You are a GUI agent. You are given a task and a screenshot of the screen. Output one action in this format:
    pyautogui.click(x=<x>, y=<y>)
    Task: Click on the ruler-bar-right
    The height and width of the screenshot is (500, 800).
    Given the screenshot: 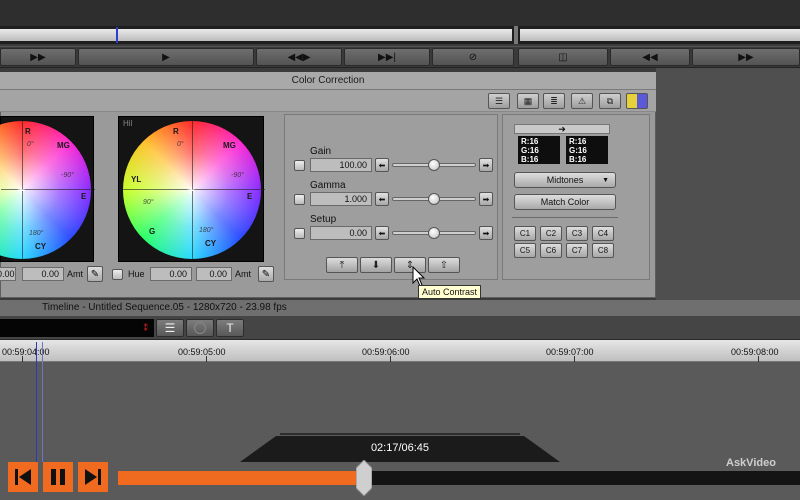 What is the action you would take?
    pyautogui.click(x=660, y=35)
    